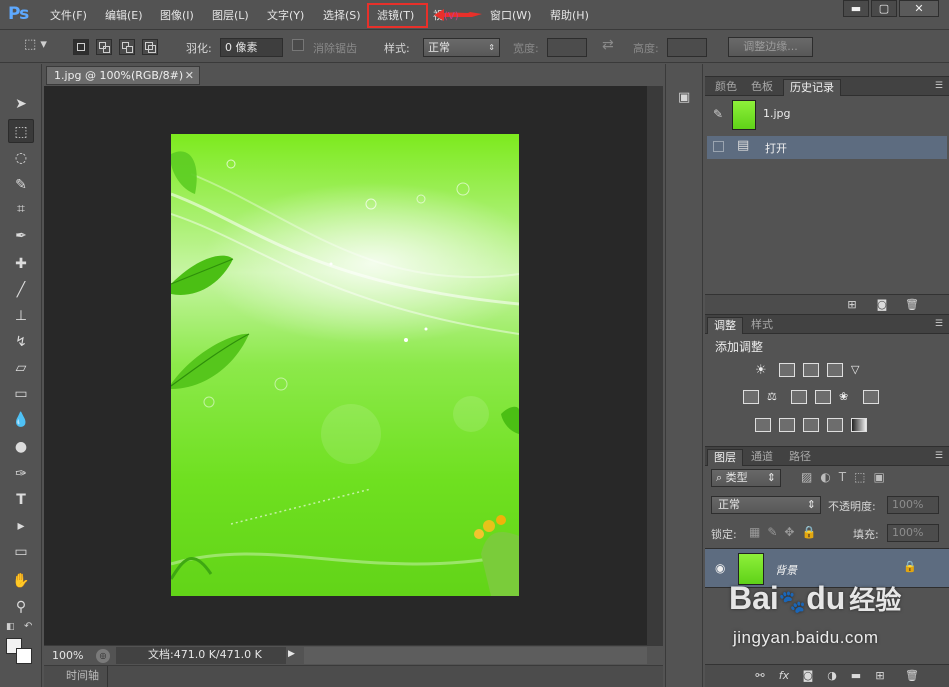 This screenshot has height=687, width=949. Describe the element at coordinates (10, 627) in the screenshot. I see `default-colors-icon: ◧` at that location.